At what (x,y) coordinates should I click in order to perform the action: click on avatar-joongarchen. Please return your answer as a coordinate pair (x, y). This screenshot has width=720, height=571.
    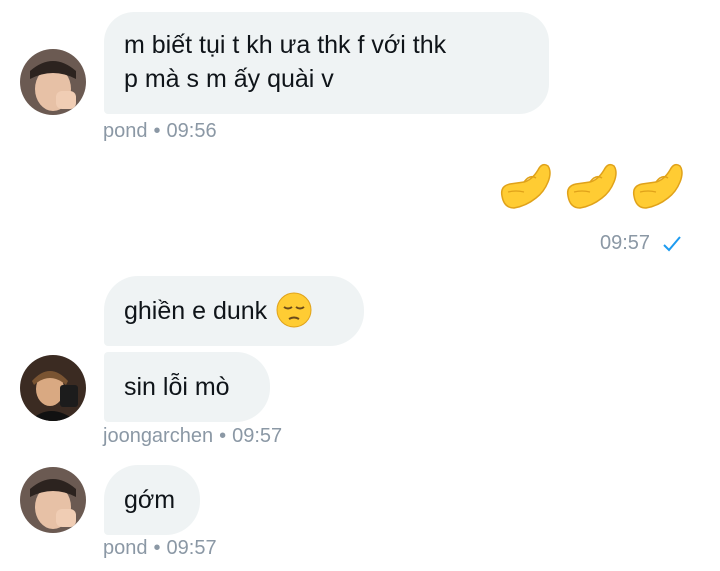
    Looking at the image, I should click on (53, 388).